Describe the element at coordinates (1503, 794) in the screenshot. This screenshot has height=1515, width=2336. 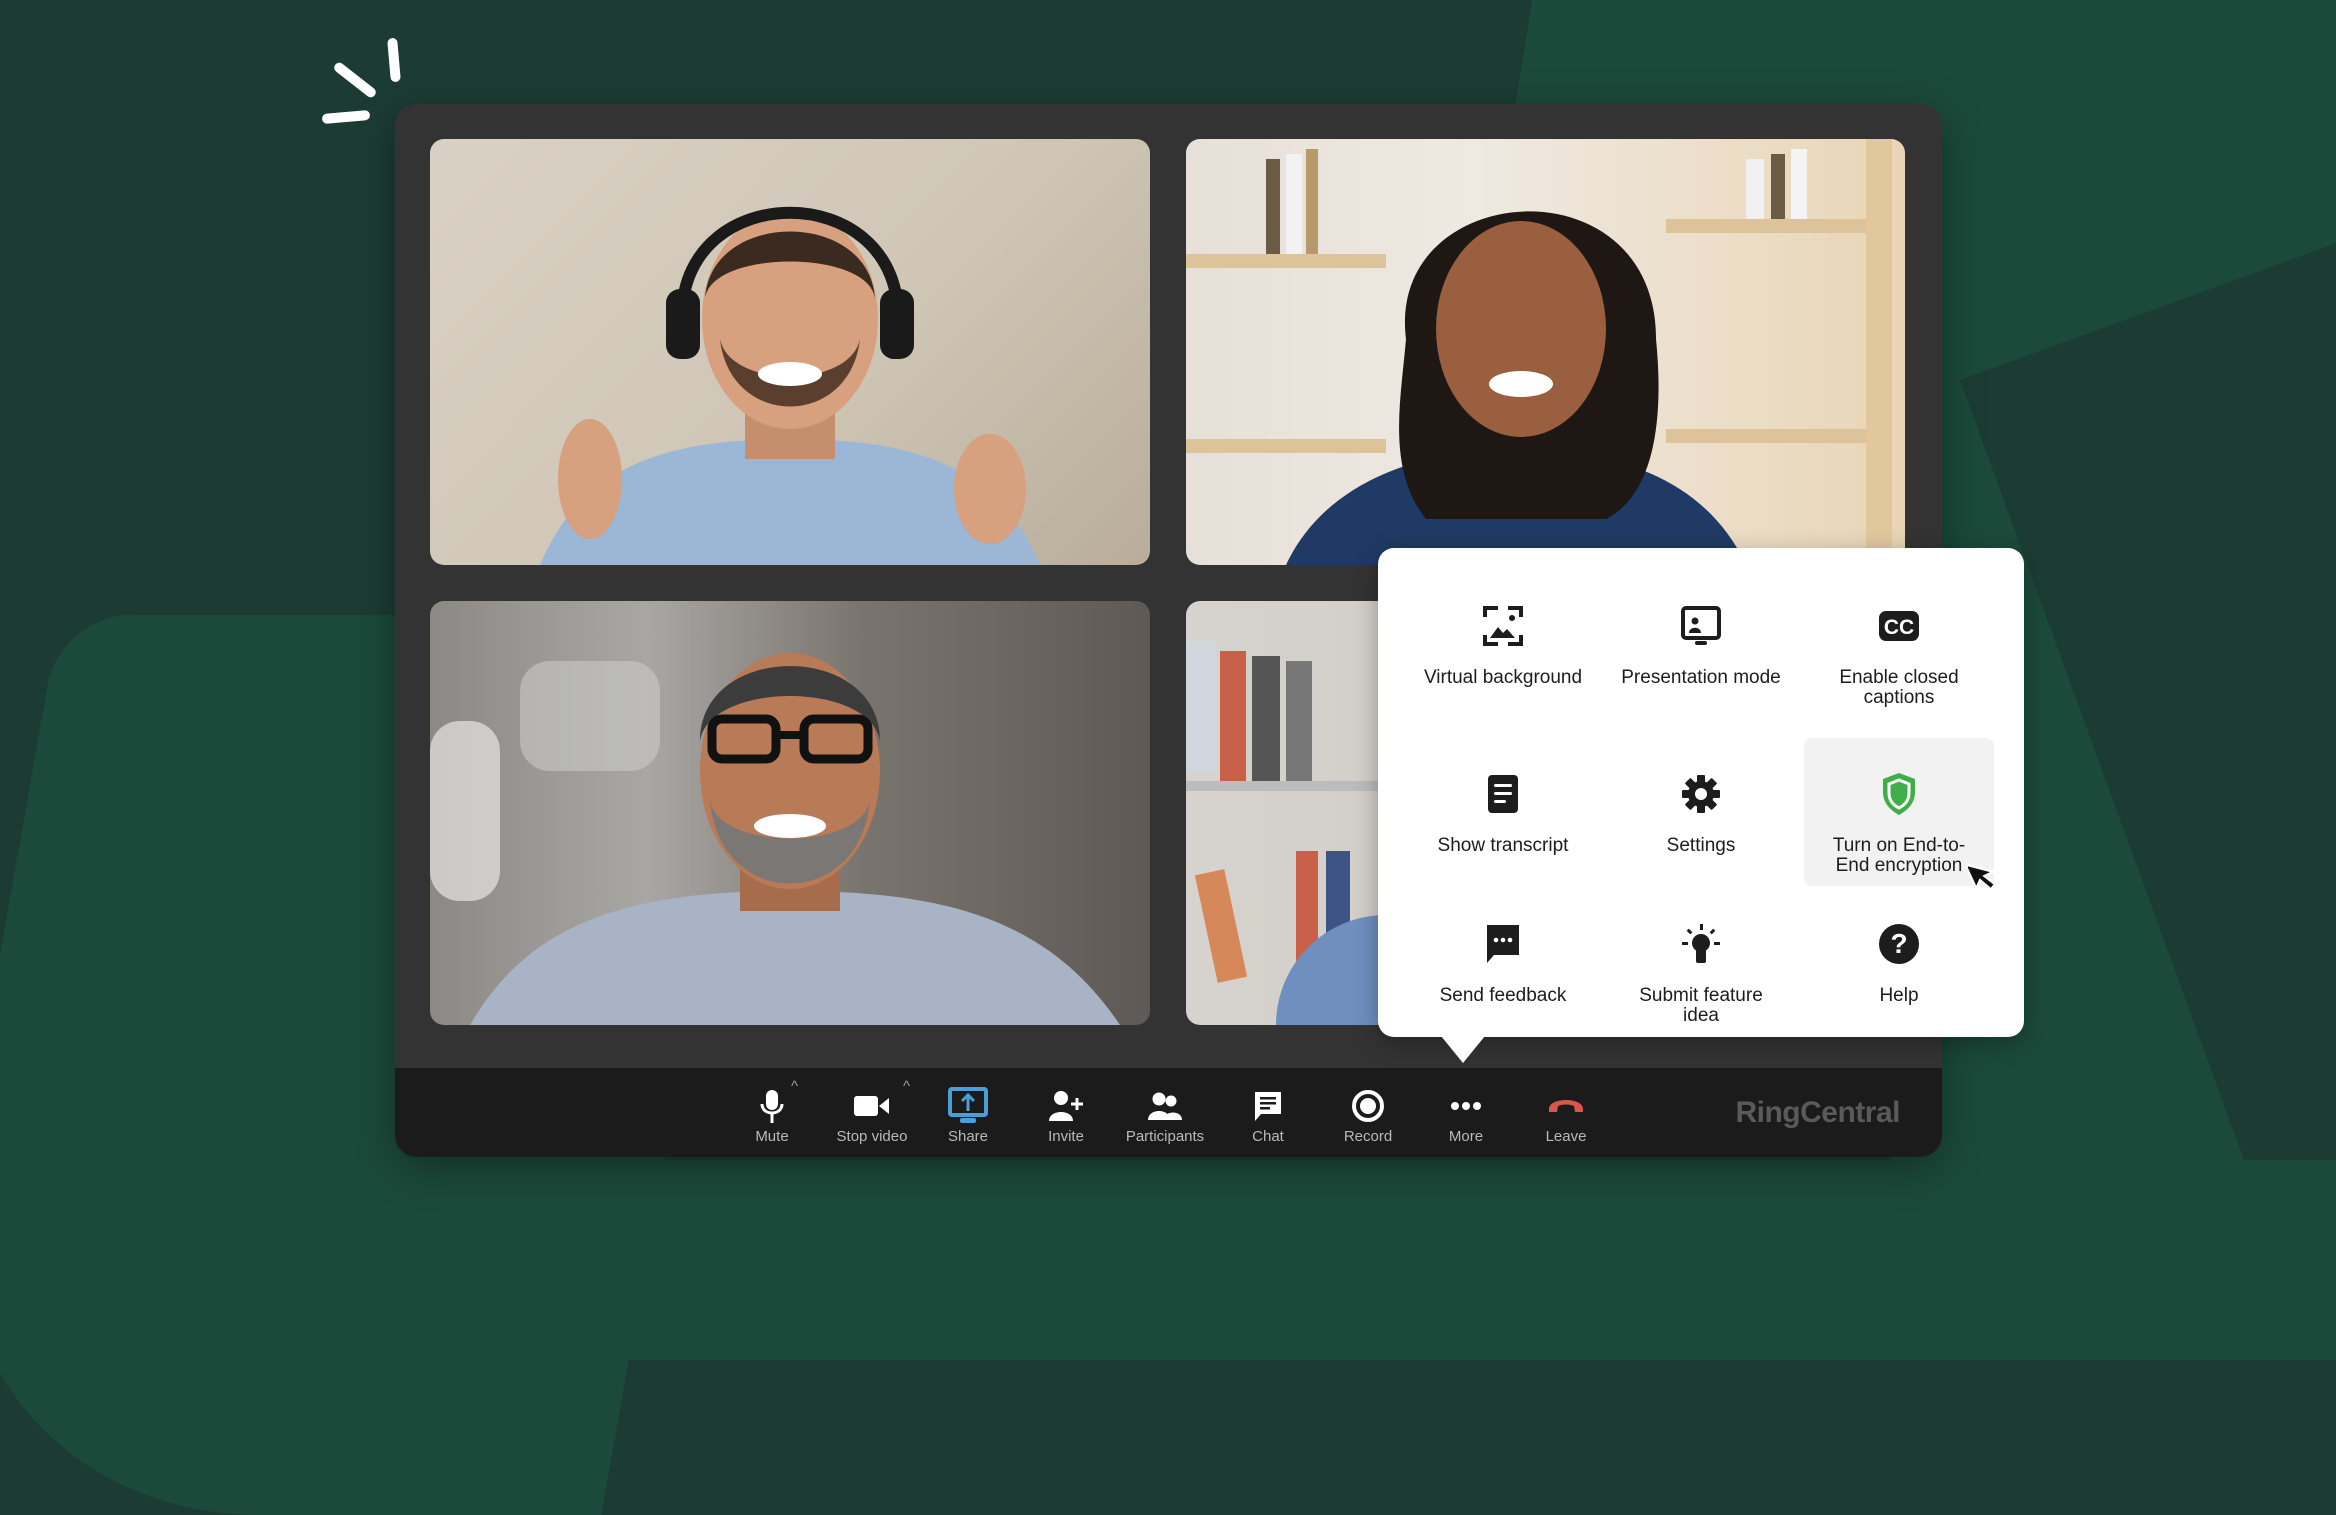
I see `transcript-icon` at that location.